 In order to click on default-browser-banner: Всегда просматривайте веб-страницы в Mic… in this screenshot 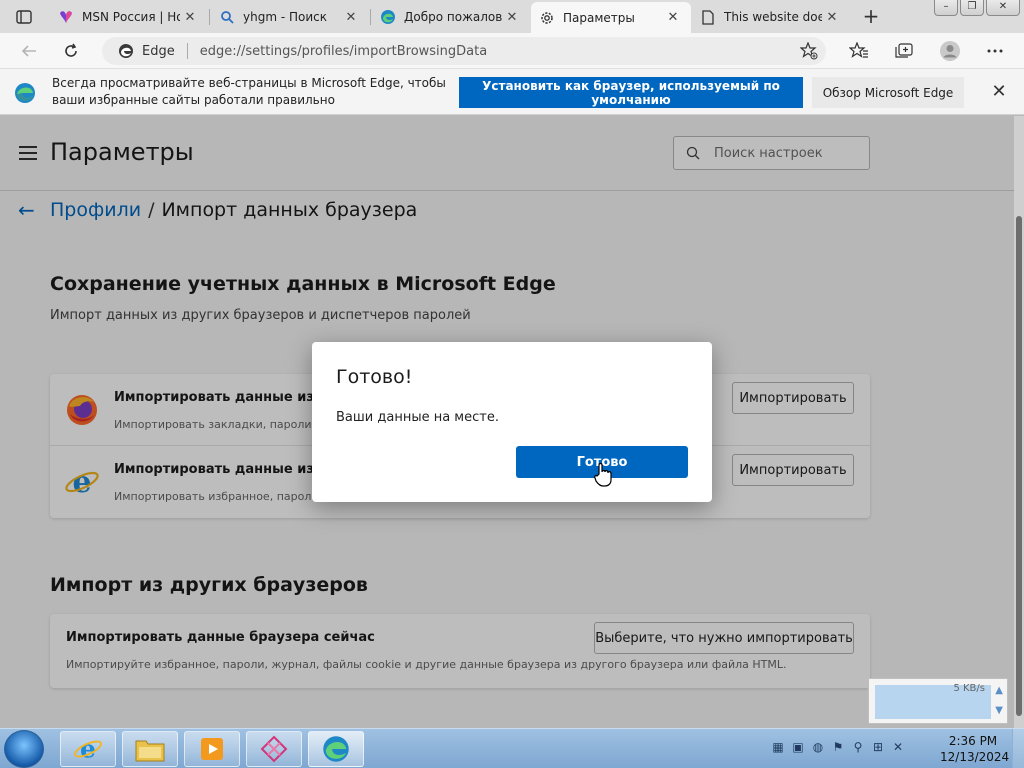, I will do `click(512, 92)`.